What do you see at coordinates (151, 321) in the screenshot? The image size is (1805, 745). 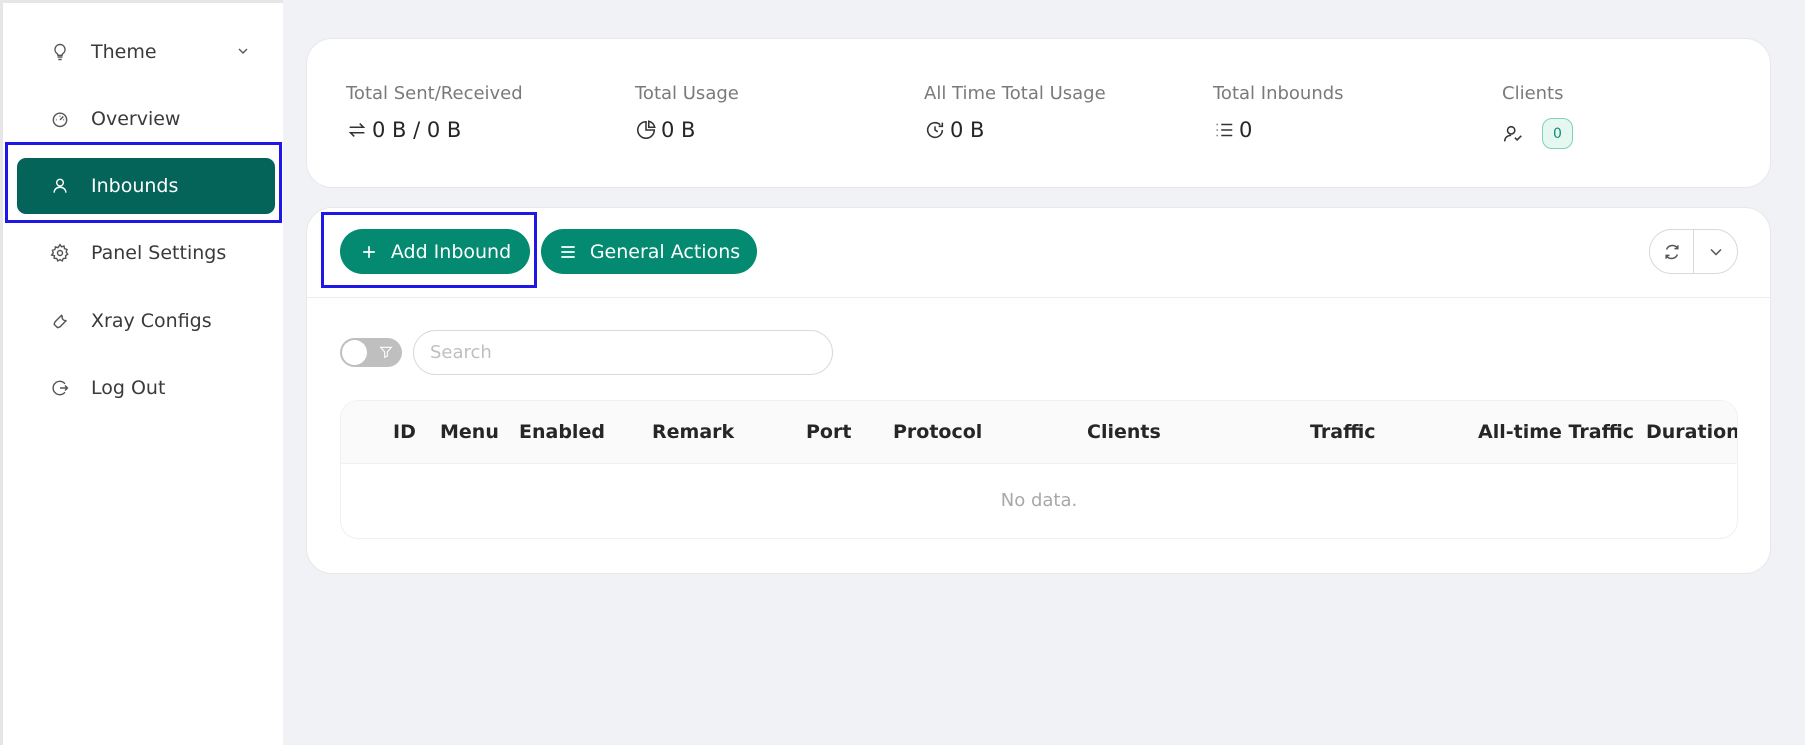 I see `sidebar-item-label: Xray Configs` at bounding box center [151, 321].